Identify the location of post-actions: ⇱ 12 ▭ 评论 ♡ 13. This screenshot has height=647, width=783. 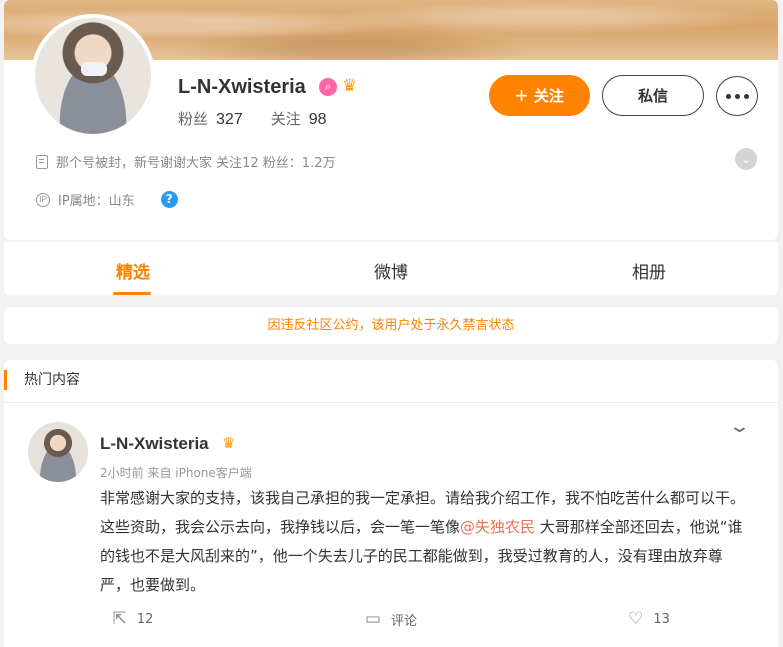
(391, 619).